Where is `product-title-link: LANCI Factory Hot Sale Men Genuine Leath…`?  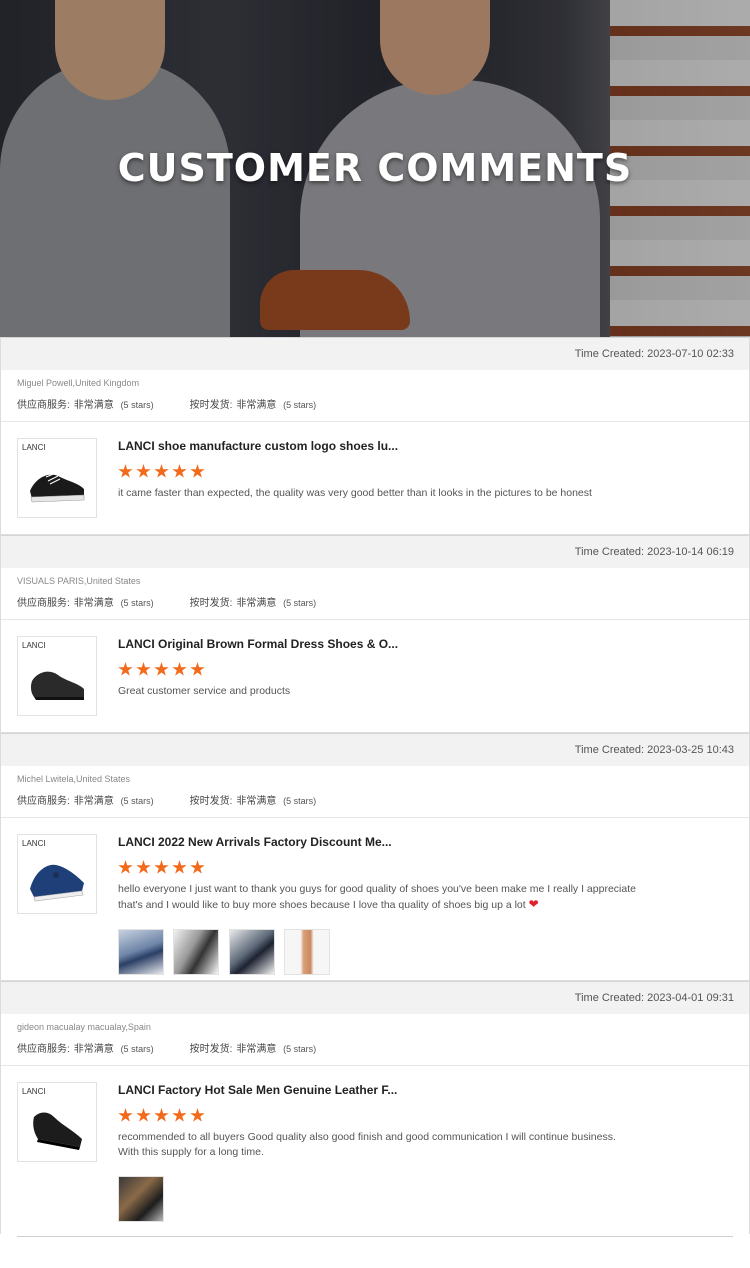 product-title-link: LANCI Factory Hot Sale Men Genuine Leath… is located at coordinates (425, 1091).